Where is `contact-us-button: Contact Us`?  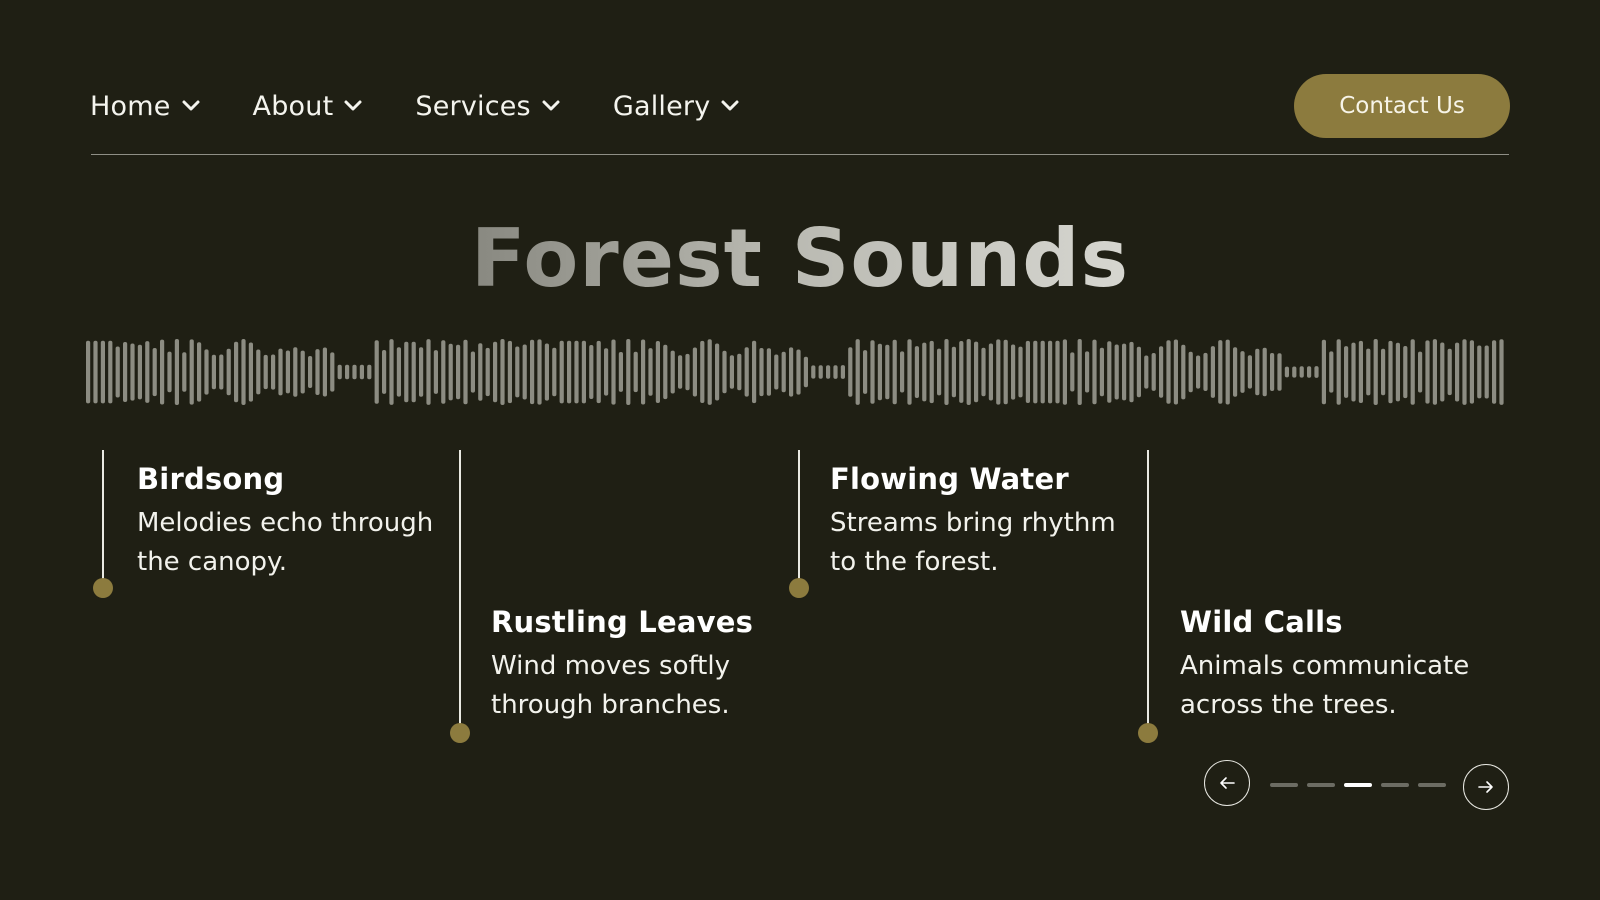 contact-us-button: Contact Us is located at coordinates (1402, 106).